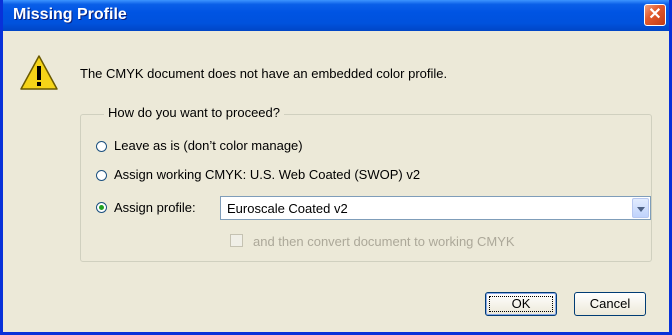  I want to click on cancel-button-label: Cancel, so click(610, 303).